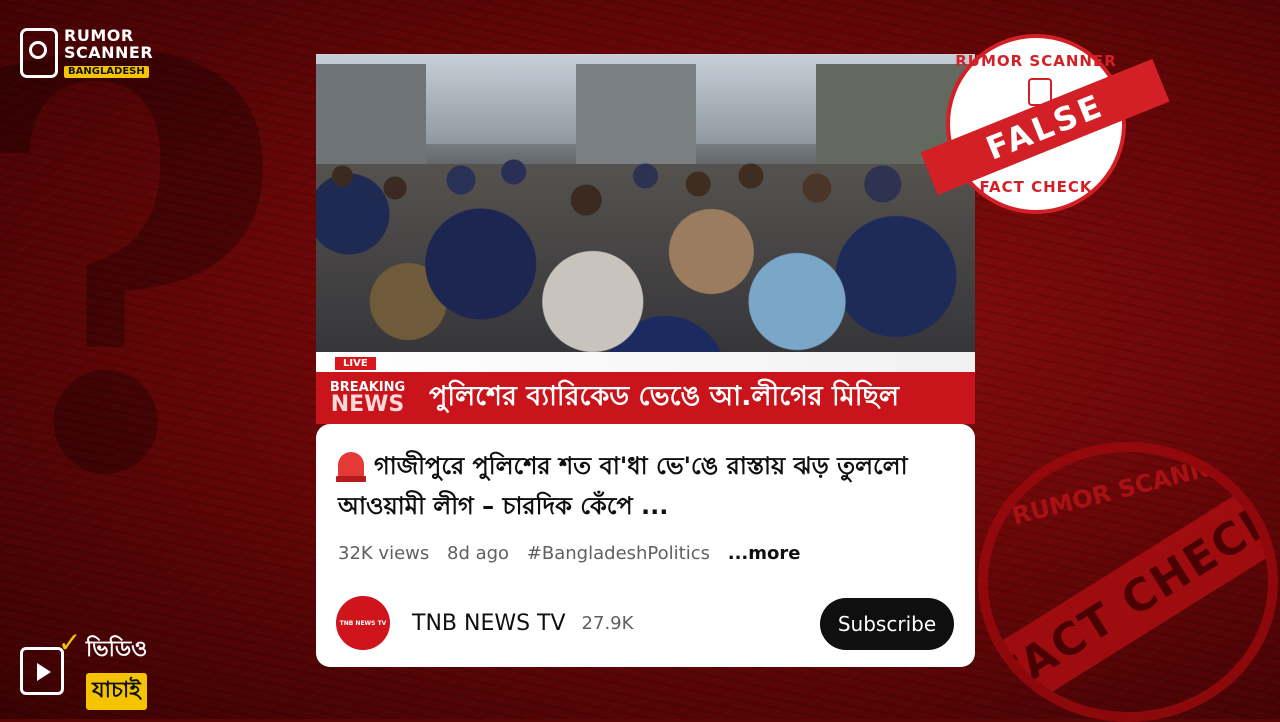  What do you see at coordinates (84, 668) in the screenshot?
I see `video-verify-badge: ✓ ভিডিও যাচাই` at bounding box center [84, 668].